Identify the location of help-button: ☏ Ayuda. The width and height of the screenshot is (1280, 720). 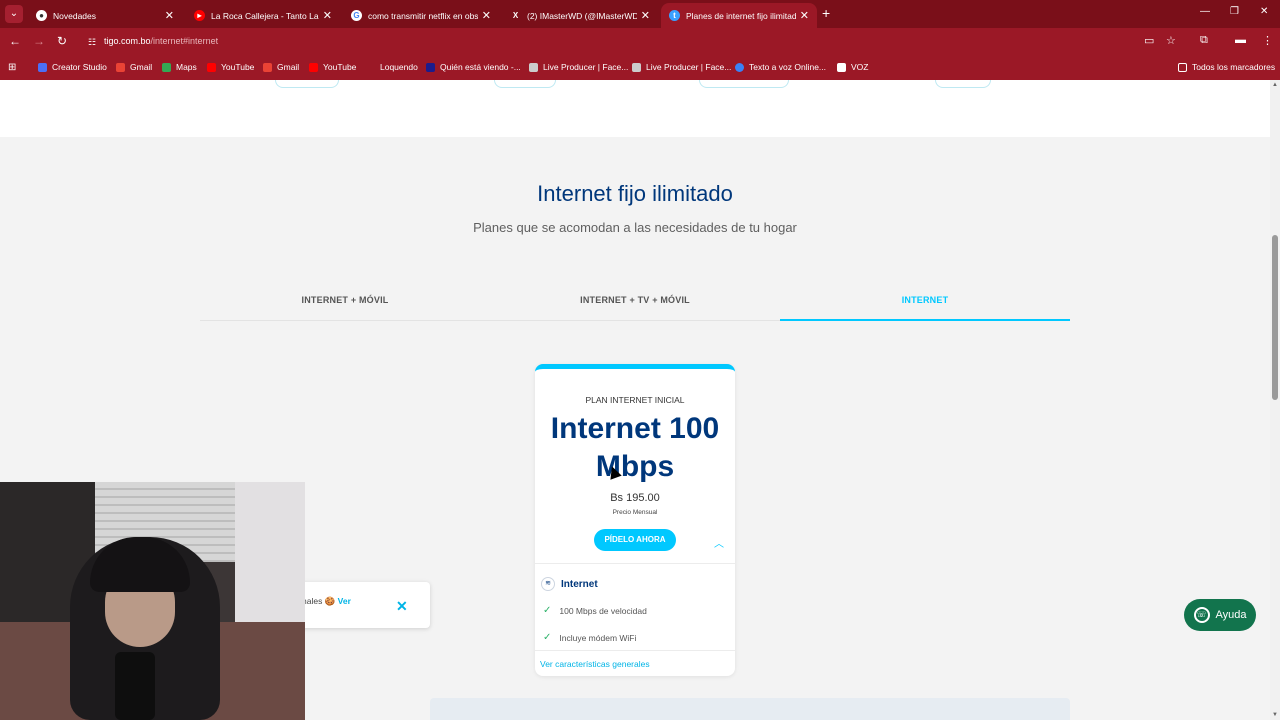
(1220, 615).